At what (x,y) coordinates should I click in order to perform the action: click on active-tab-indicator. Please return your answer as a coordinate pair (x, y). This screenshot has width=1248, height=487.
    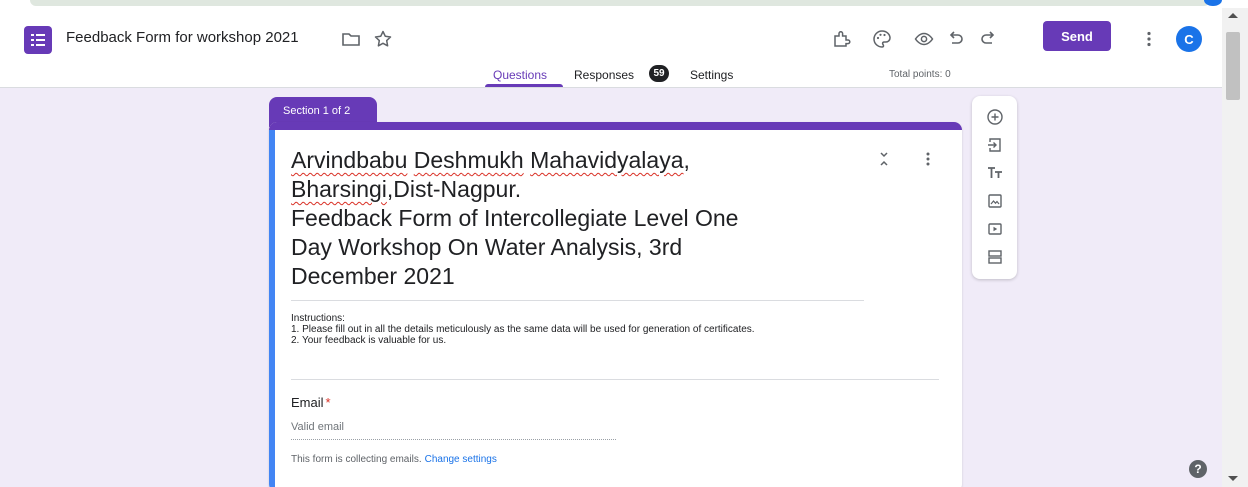
    Looking at the image, I should click on (524, 85).